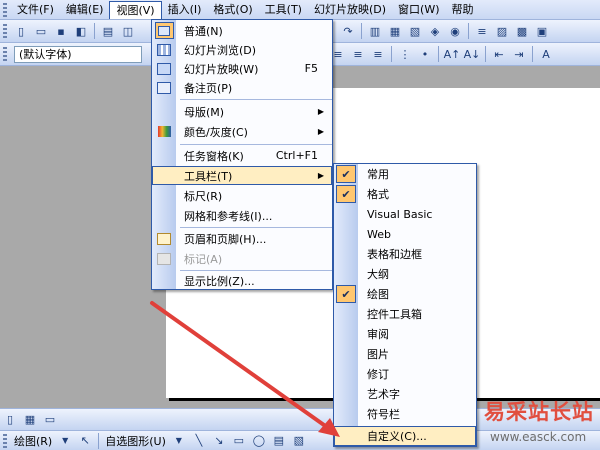 The height and width of the screenshot is (450, 600). I want to click on permission-icon: ◧, so click(81, 31).